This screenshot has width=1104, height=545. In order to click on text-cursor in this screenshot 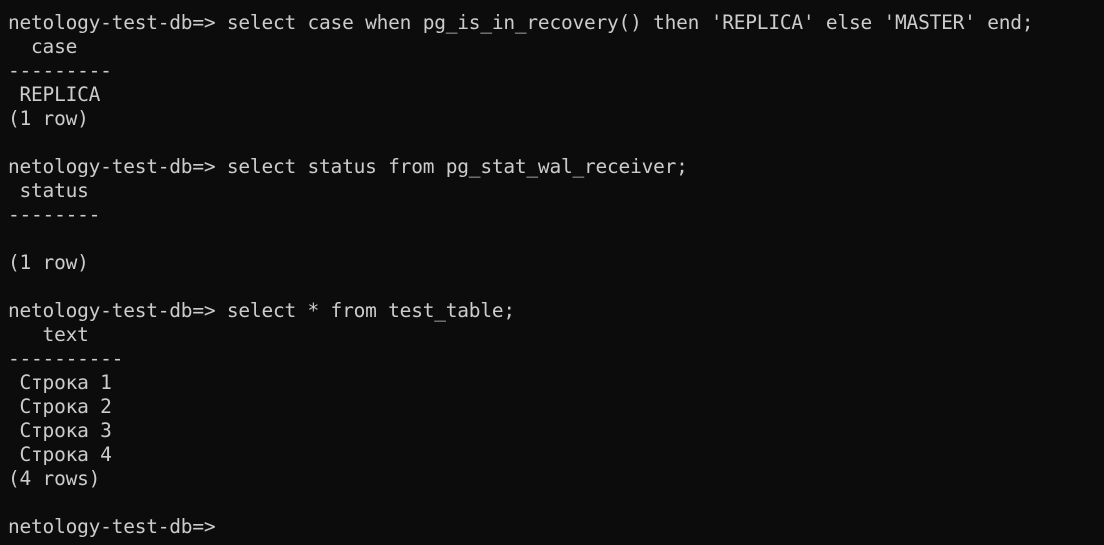, I will do `click(231, 526)`.